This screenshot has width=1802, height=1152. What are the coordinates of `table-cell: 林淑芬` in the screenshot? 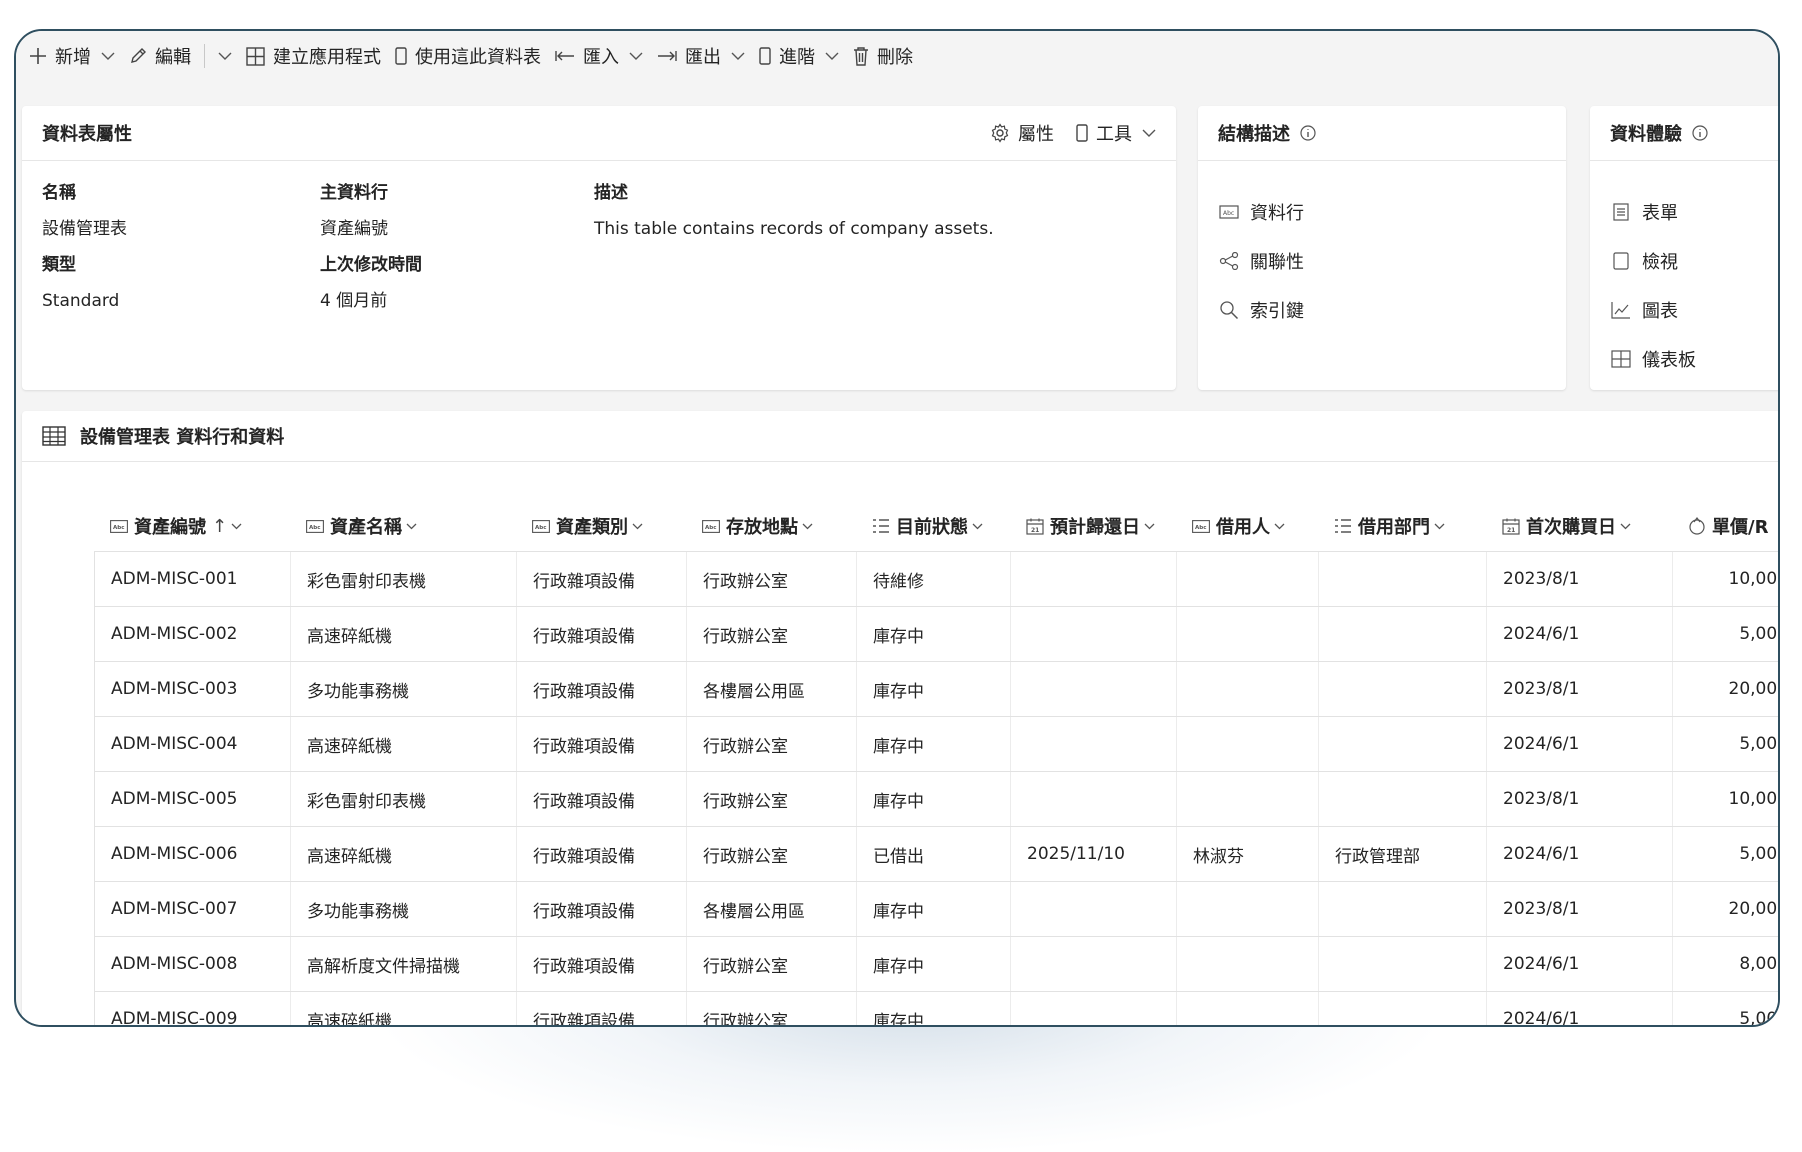 It's located at (1248, 854).